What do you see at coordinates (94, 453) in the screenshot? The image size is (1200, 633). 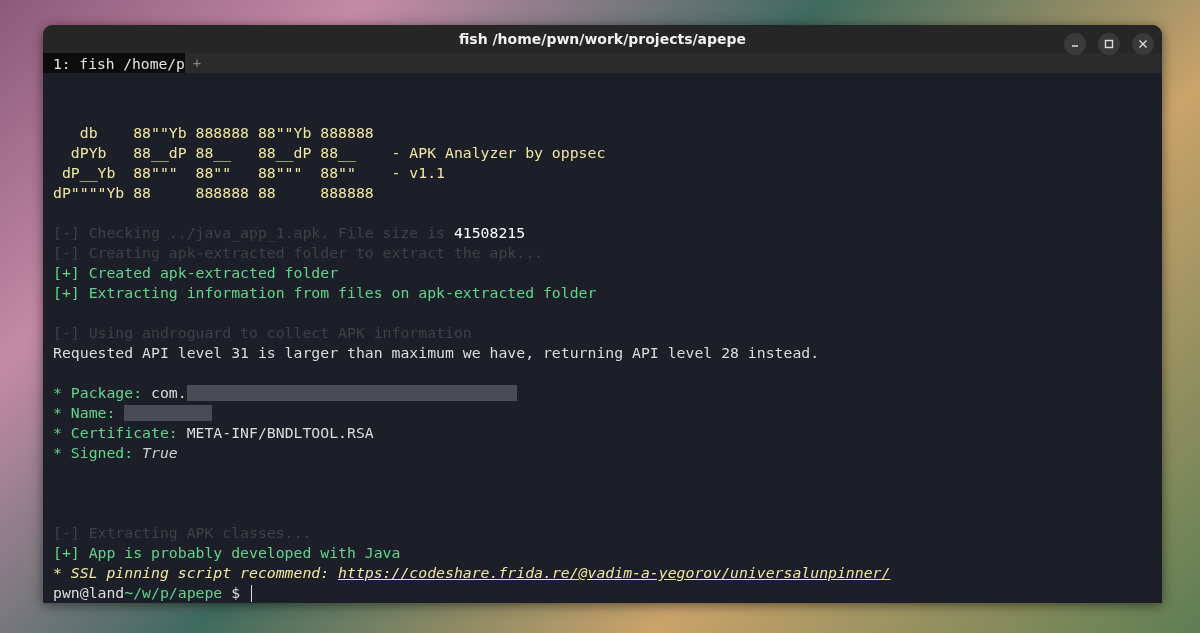 I see `log-text: * Signed:` at bounding box center [94, 453].